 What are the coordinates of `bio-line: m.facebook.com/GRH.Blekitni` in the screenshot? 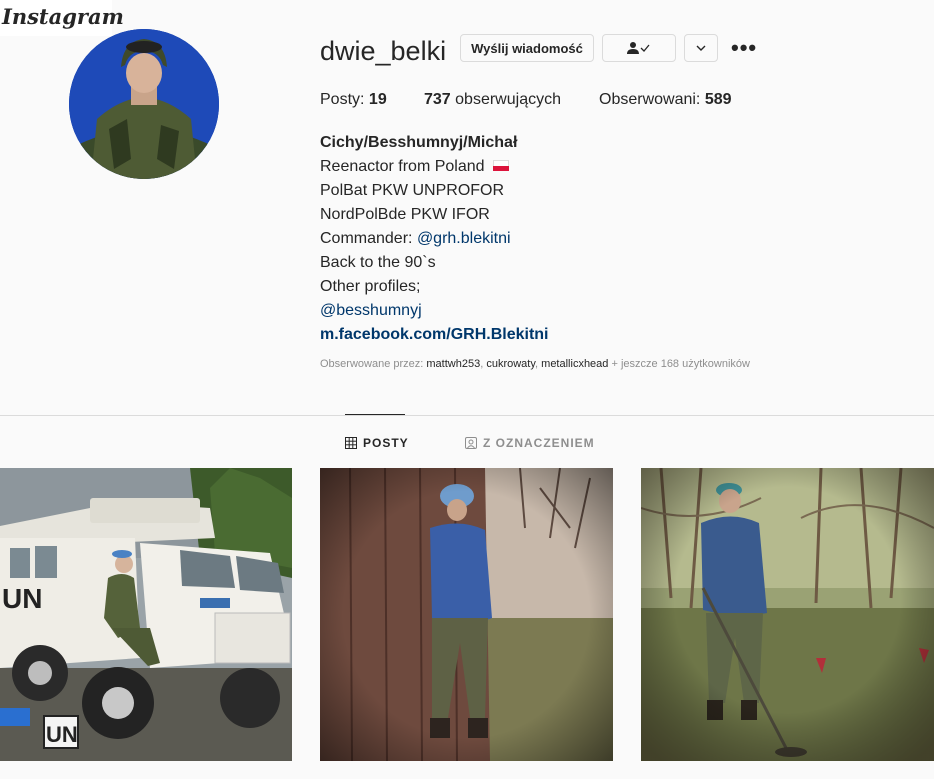 It's located at (434, 335).